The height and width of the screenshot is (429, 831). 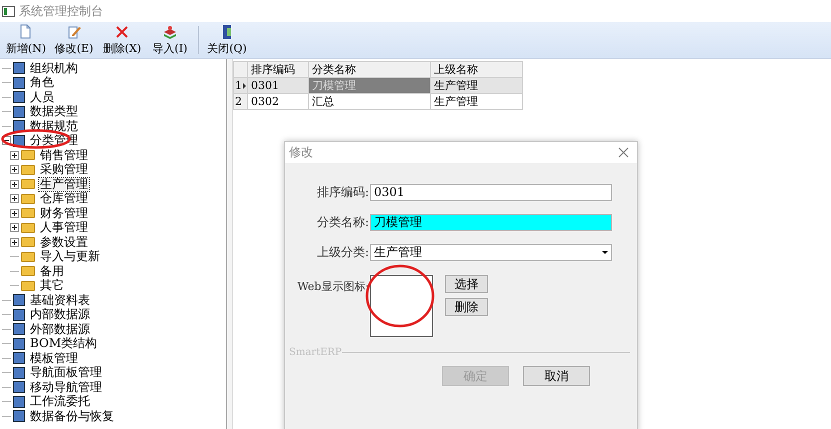 I want to click on tree-item: 导航面板管理, so click(x=66, y=372).